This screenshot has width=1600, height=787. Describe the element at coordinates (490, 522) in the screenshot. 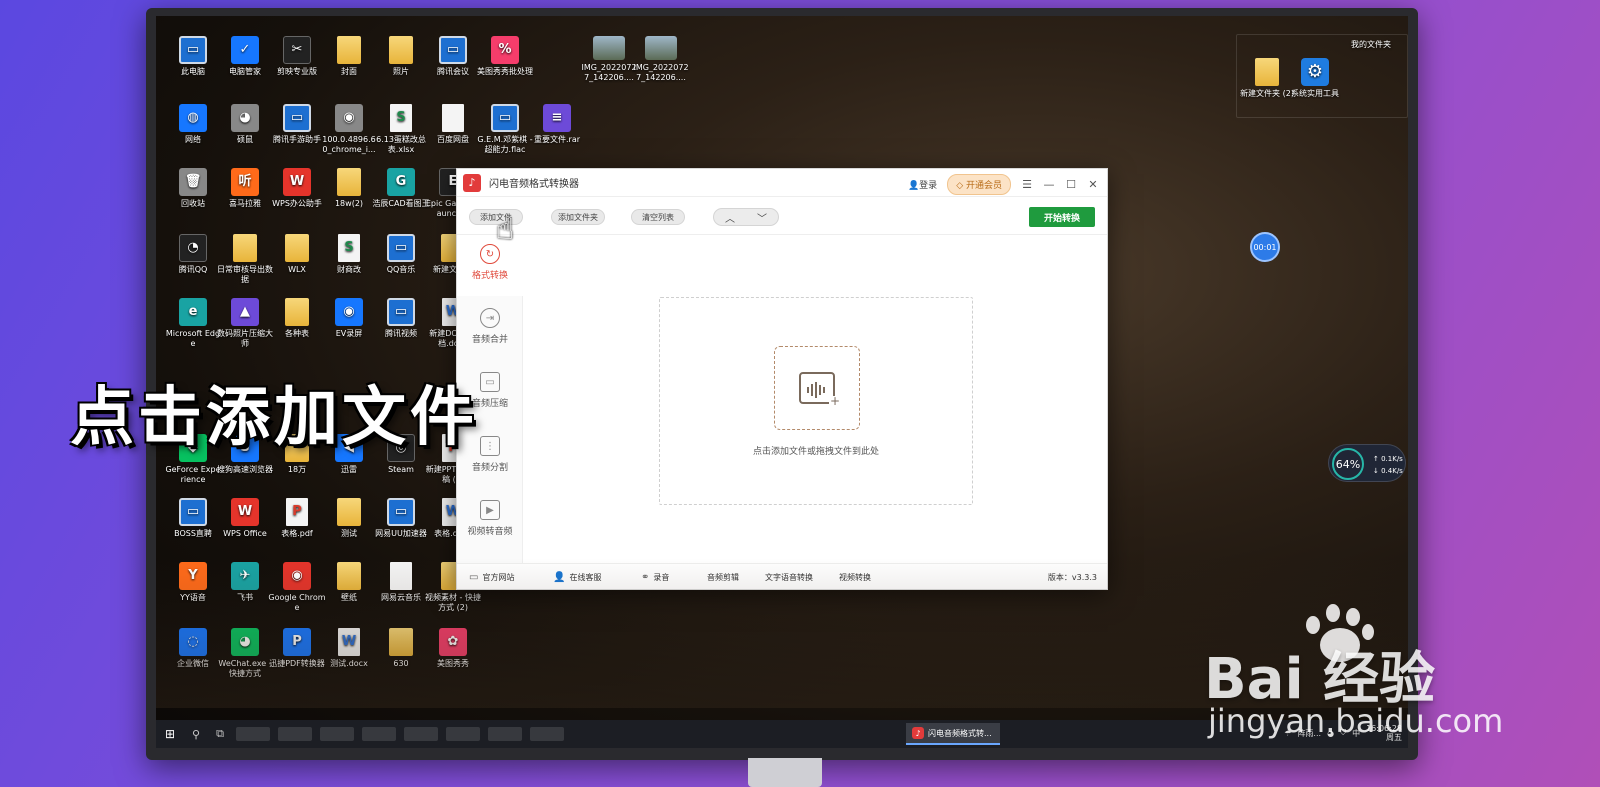

I see `sidebar-item-video-to-audio: ▶ 视频转音频` at that location.